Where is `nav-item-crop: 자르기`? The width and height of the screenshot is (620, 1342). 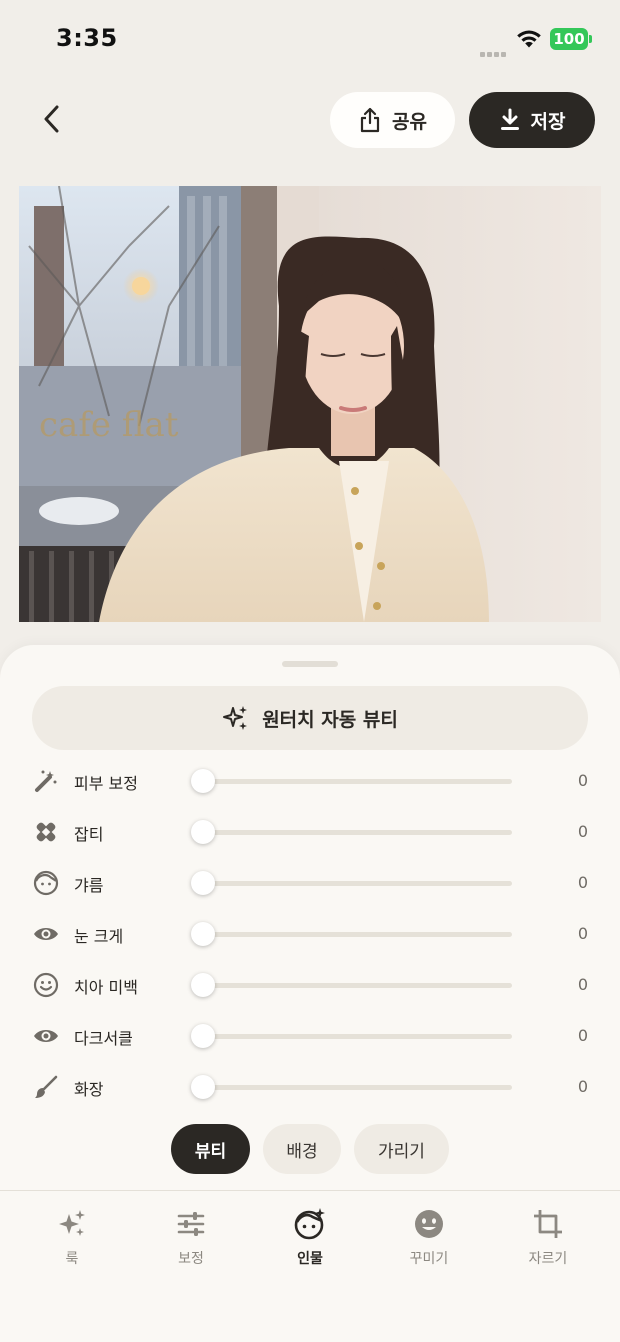 nav-item-crop: 자르기 is located at coordinates (548, 1240).